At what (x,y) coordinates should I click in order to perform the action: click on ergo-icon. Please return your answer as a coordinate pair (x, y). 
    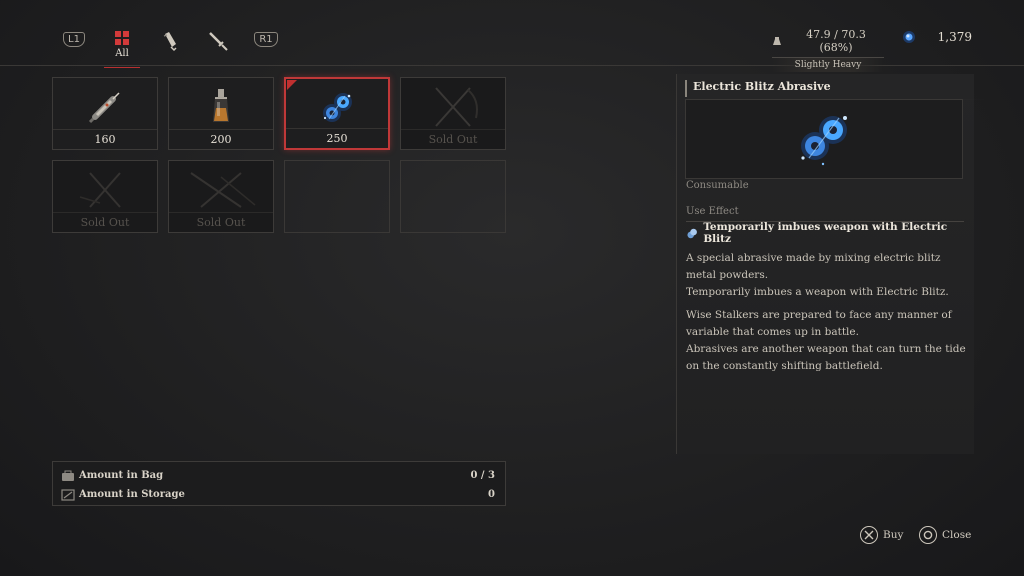
    Looking at the image, I should click on (909, 37).